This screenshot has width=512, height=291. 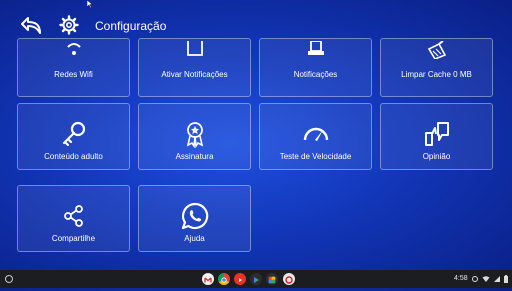 I want to click on key-icon, so click(x=73, y=134).